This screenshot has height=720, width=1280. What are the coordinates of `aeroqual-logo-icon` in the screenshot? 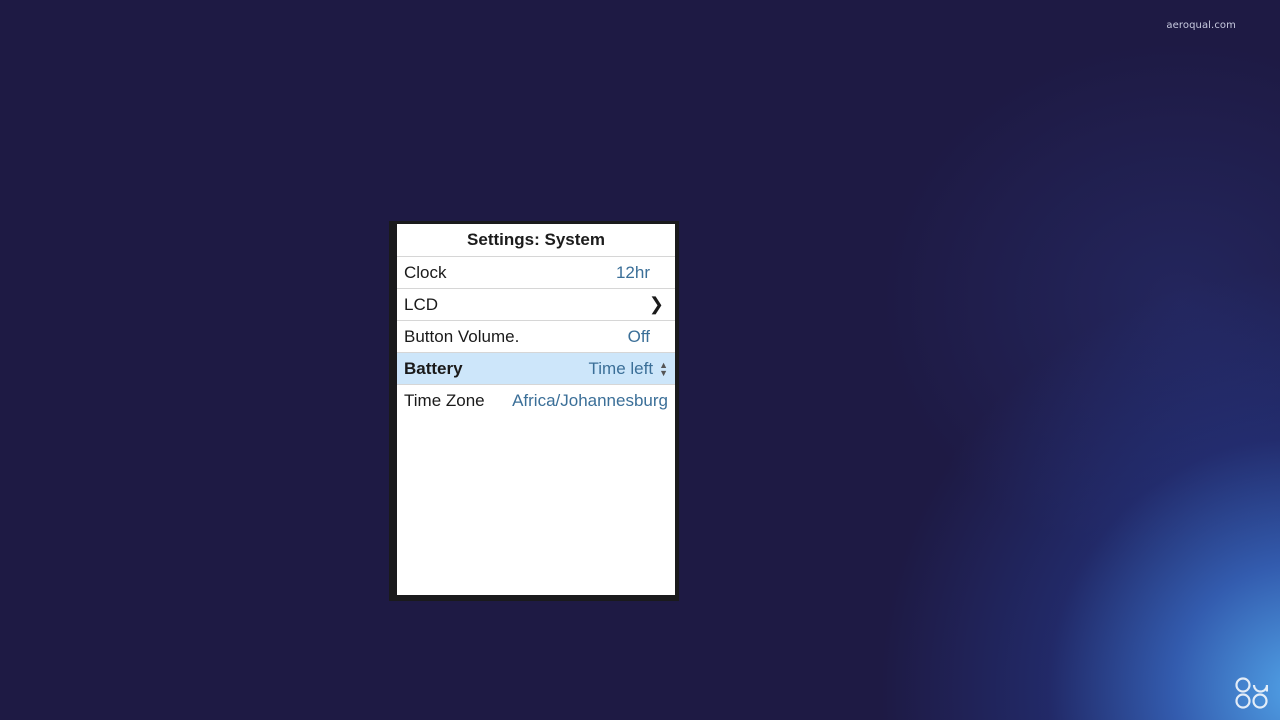 It's located at (1251, 693).